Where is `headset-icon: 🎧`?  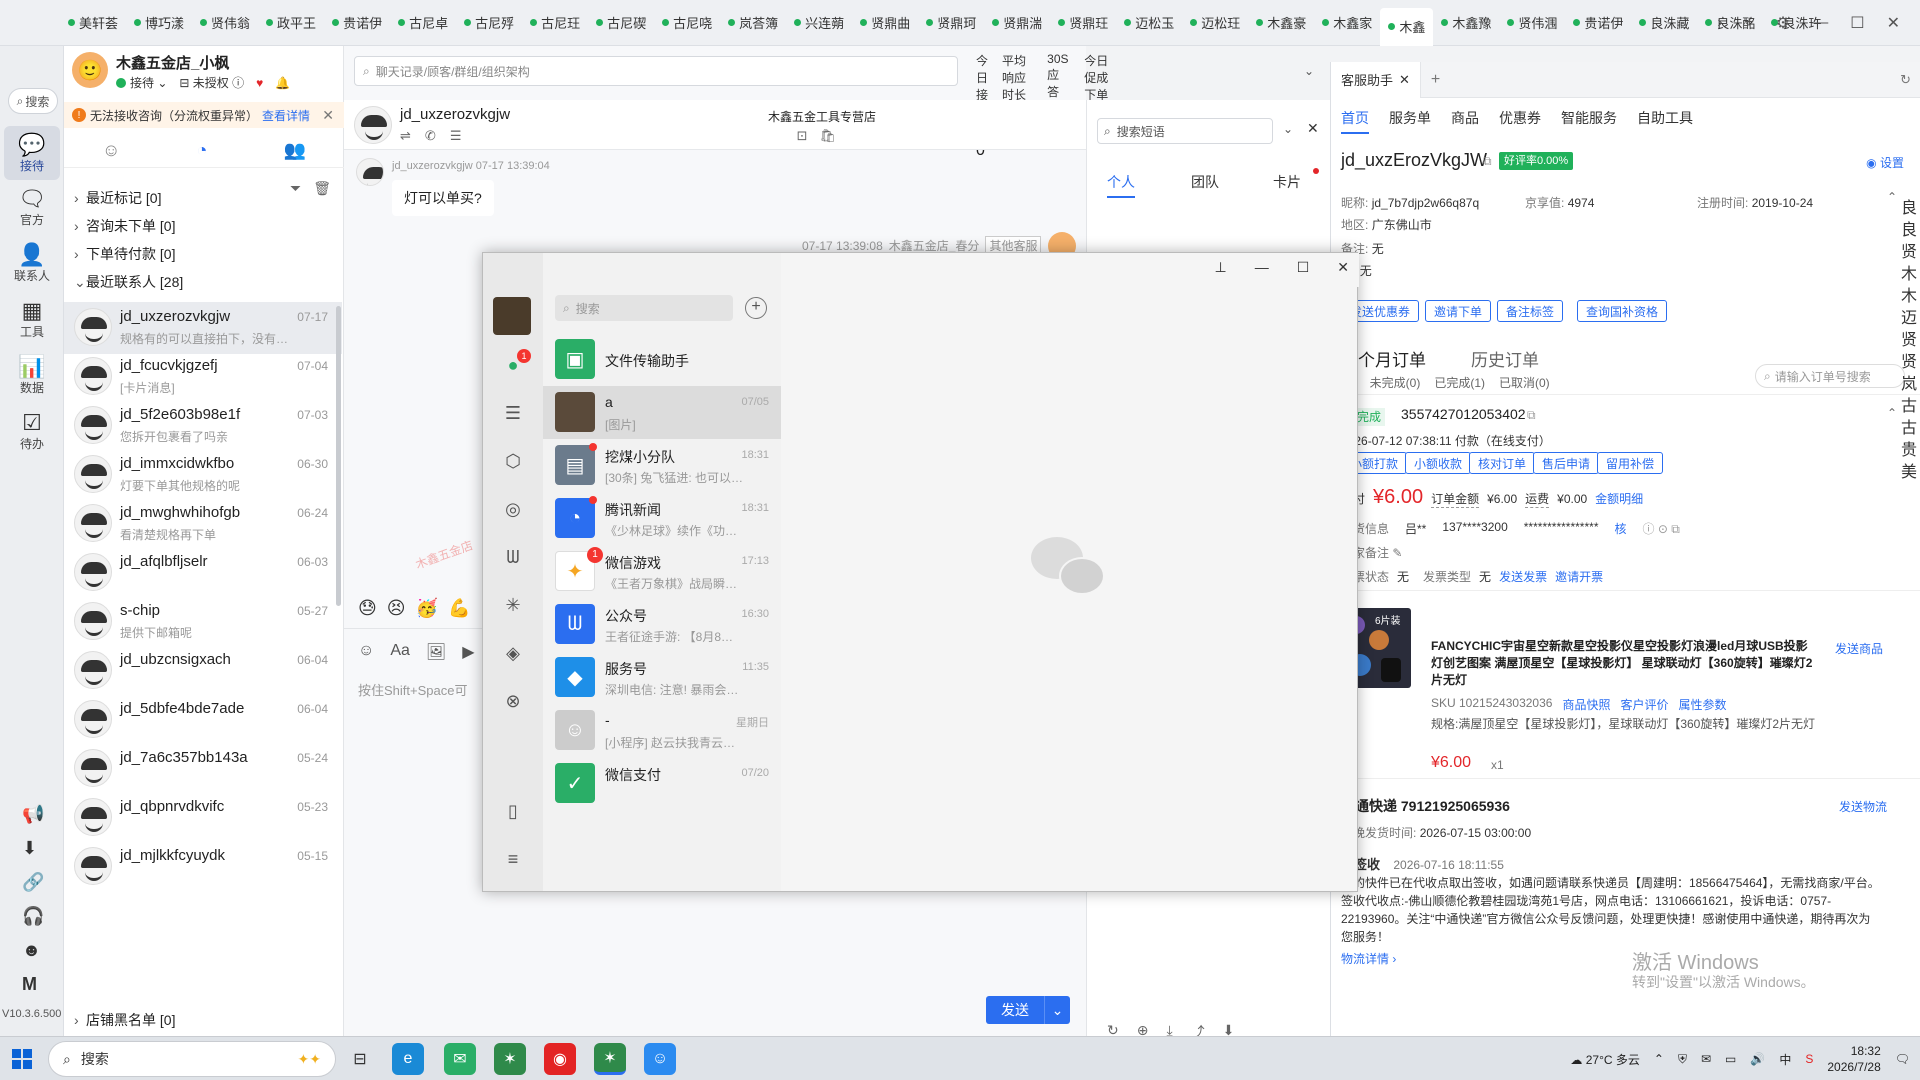
headset-icon: 🎧 is located at coordinates (33, 916).